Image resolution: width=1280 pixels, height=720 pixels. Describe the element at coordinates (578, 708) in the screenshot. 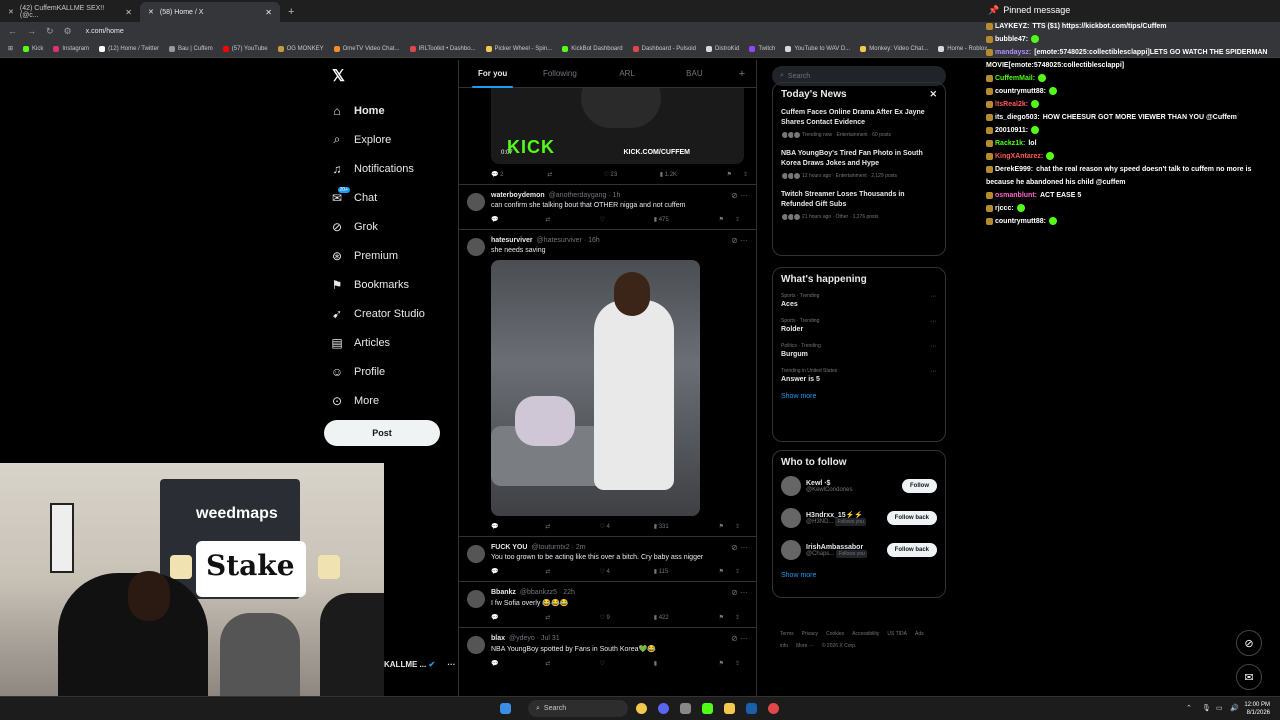

I see `taskbar-search: ⌕ Search` at that location.